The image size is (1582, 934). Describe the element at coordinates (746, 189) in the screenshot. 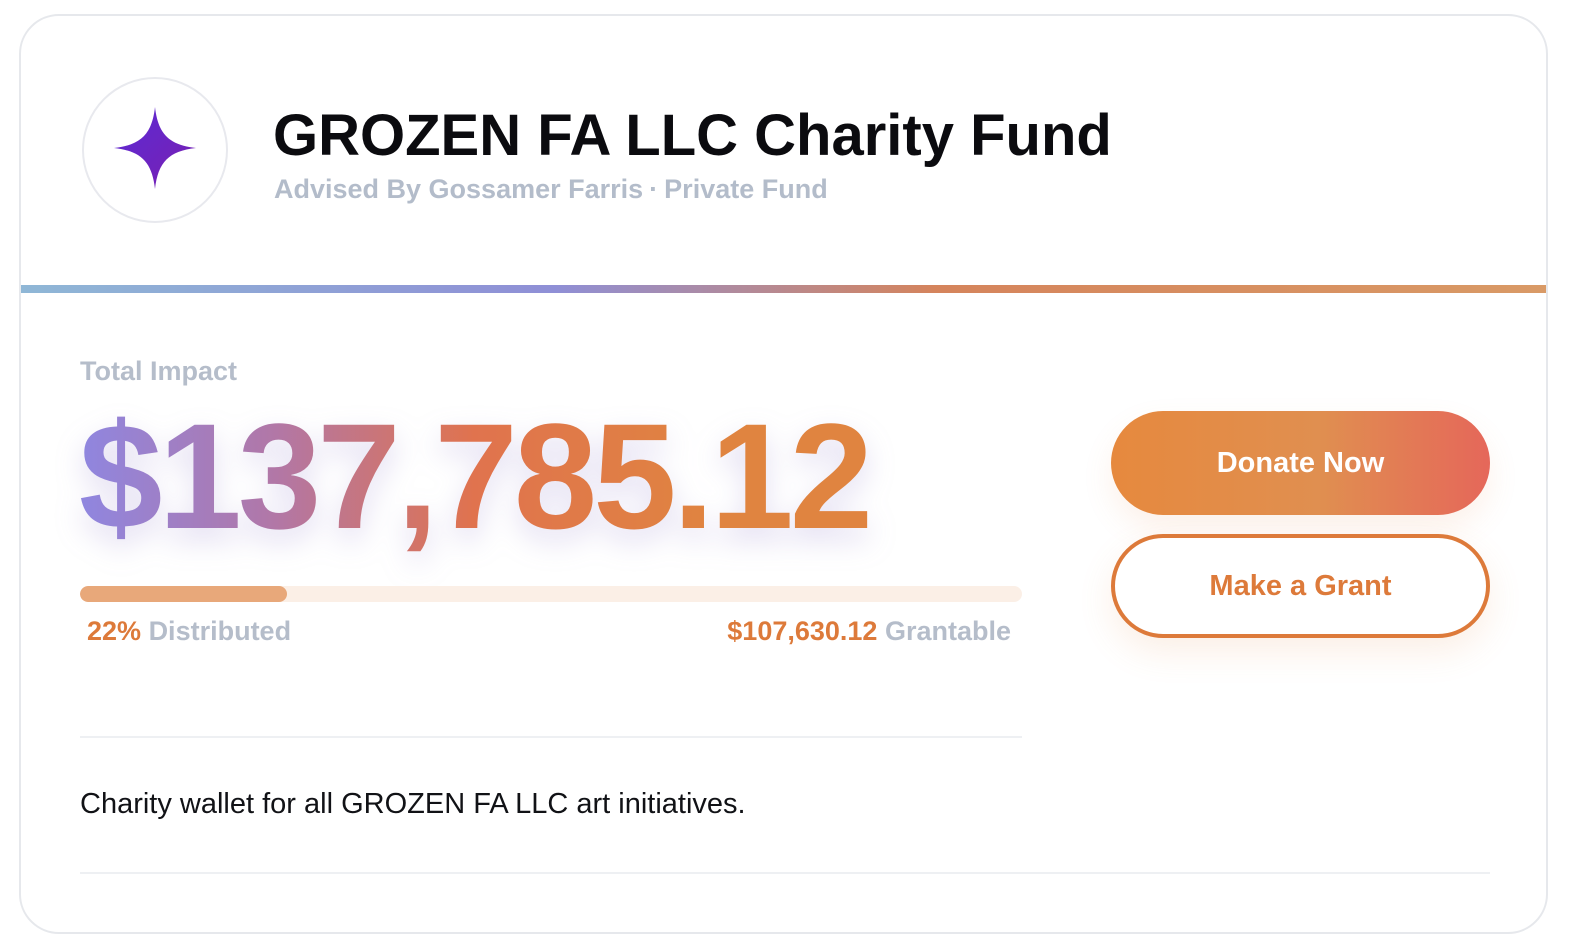

I see `fund-type-text: Private Fund` at that location.